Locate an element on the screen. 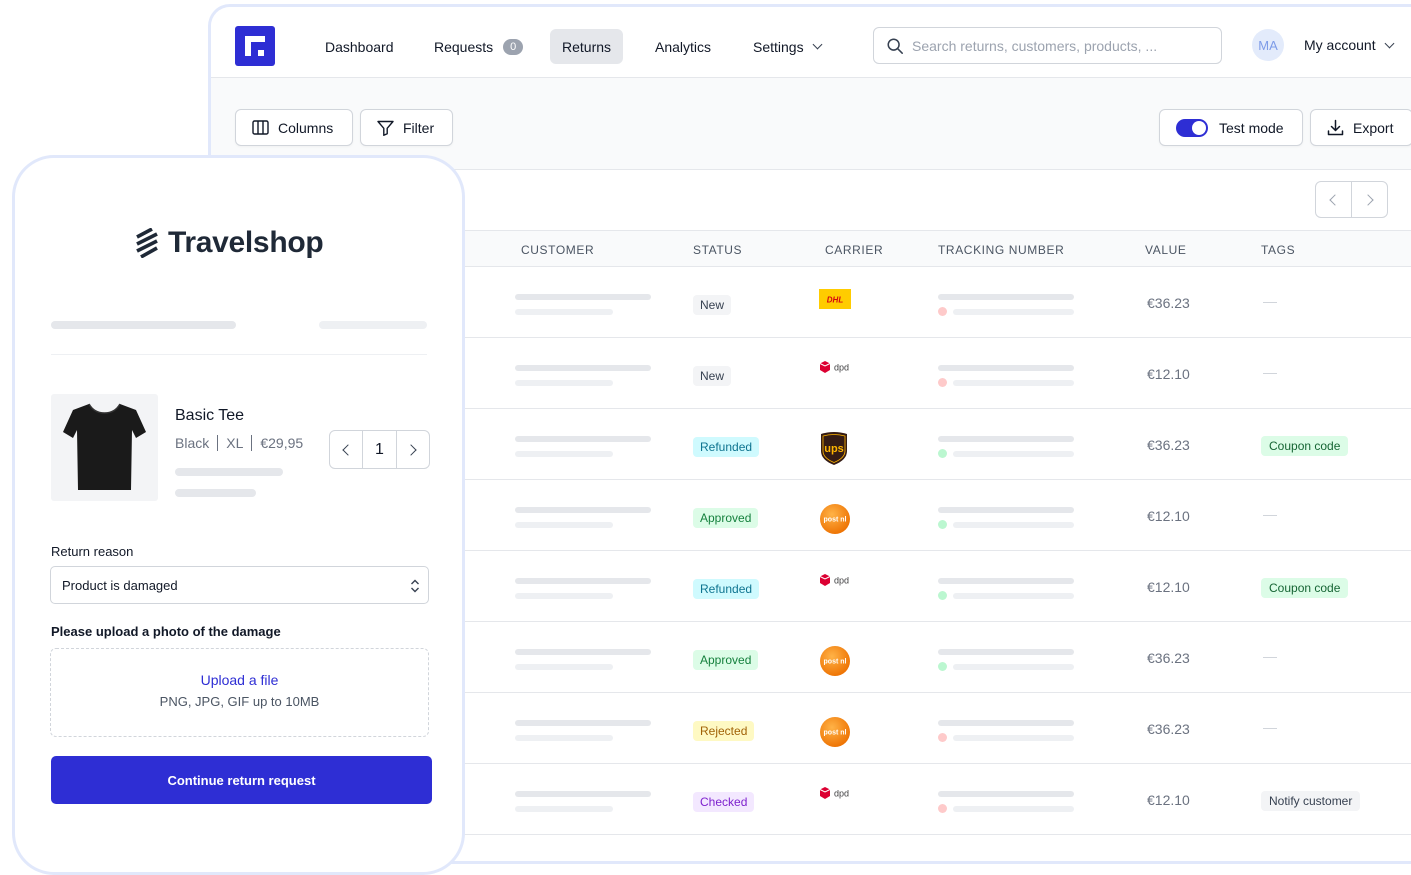  nav-requests: Requests 0 is located at coordinates (478, 46).